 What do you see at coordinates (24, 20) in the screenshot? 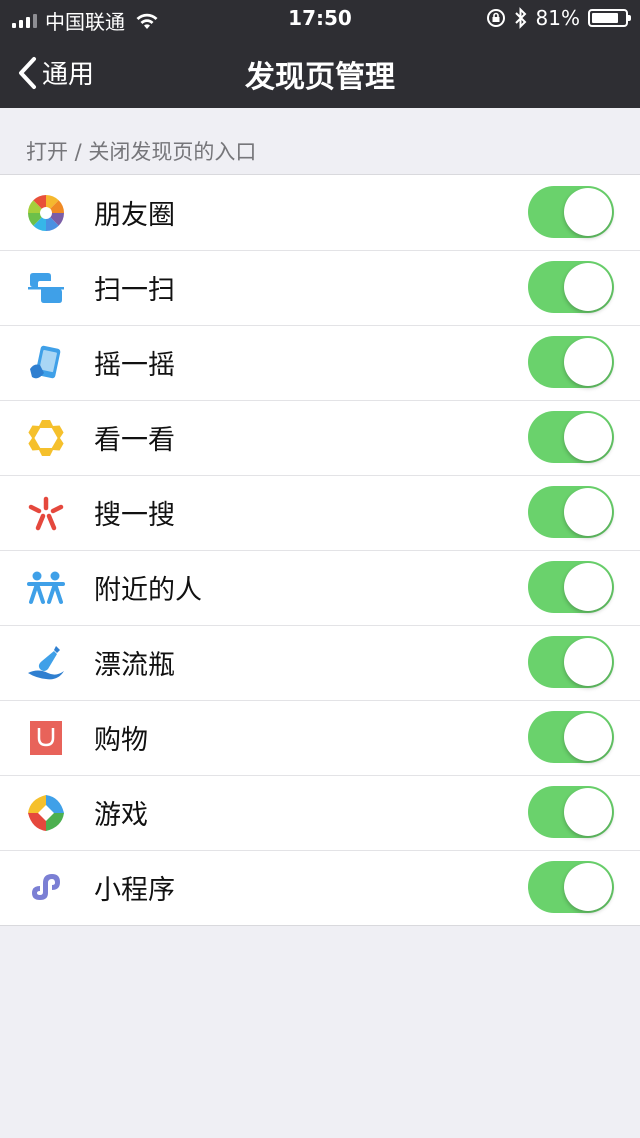
I see `cellular-signal-icon` at bounding box center [24, 20].